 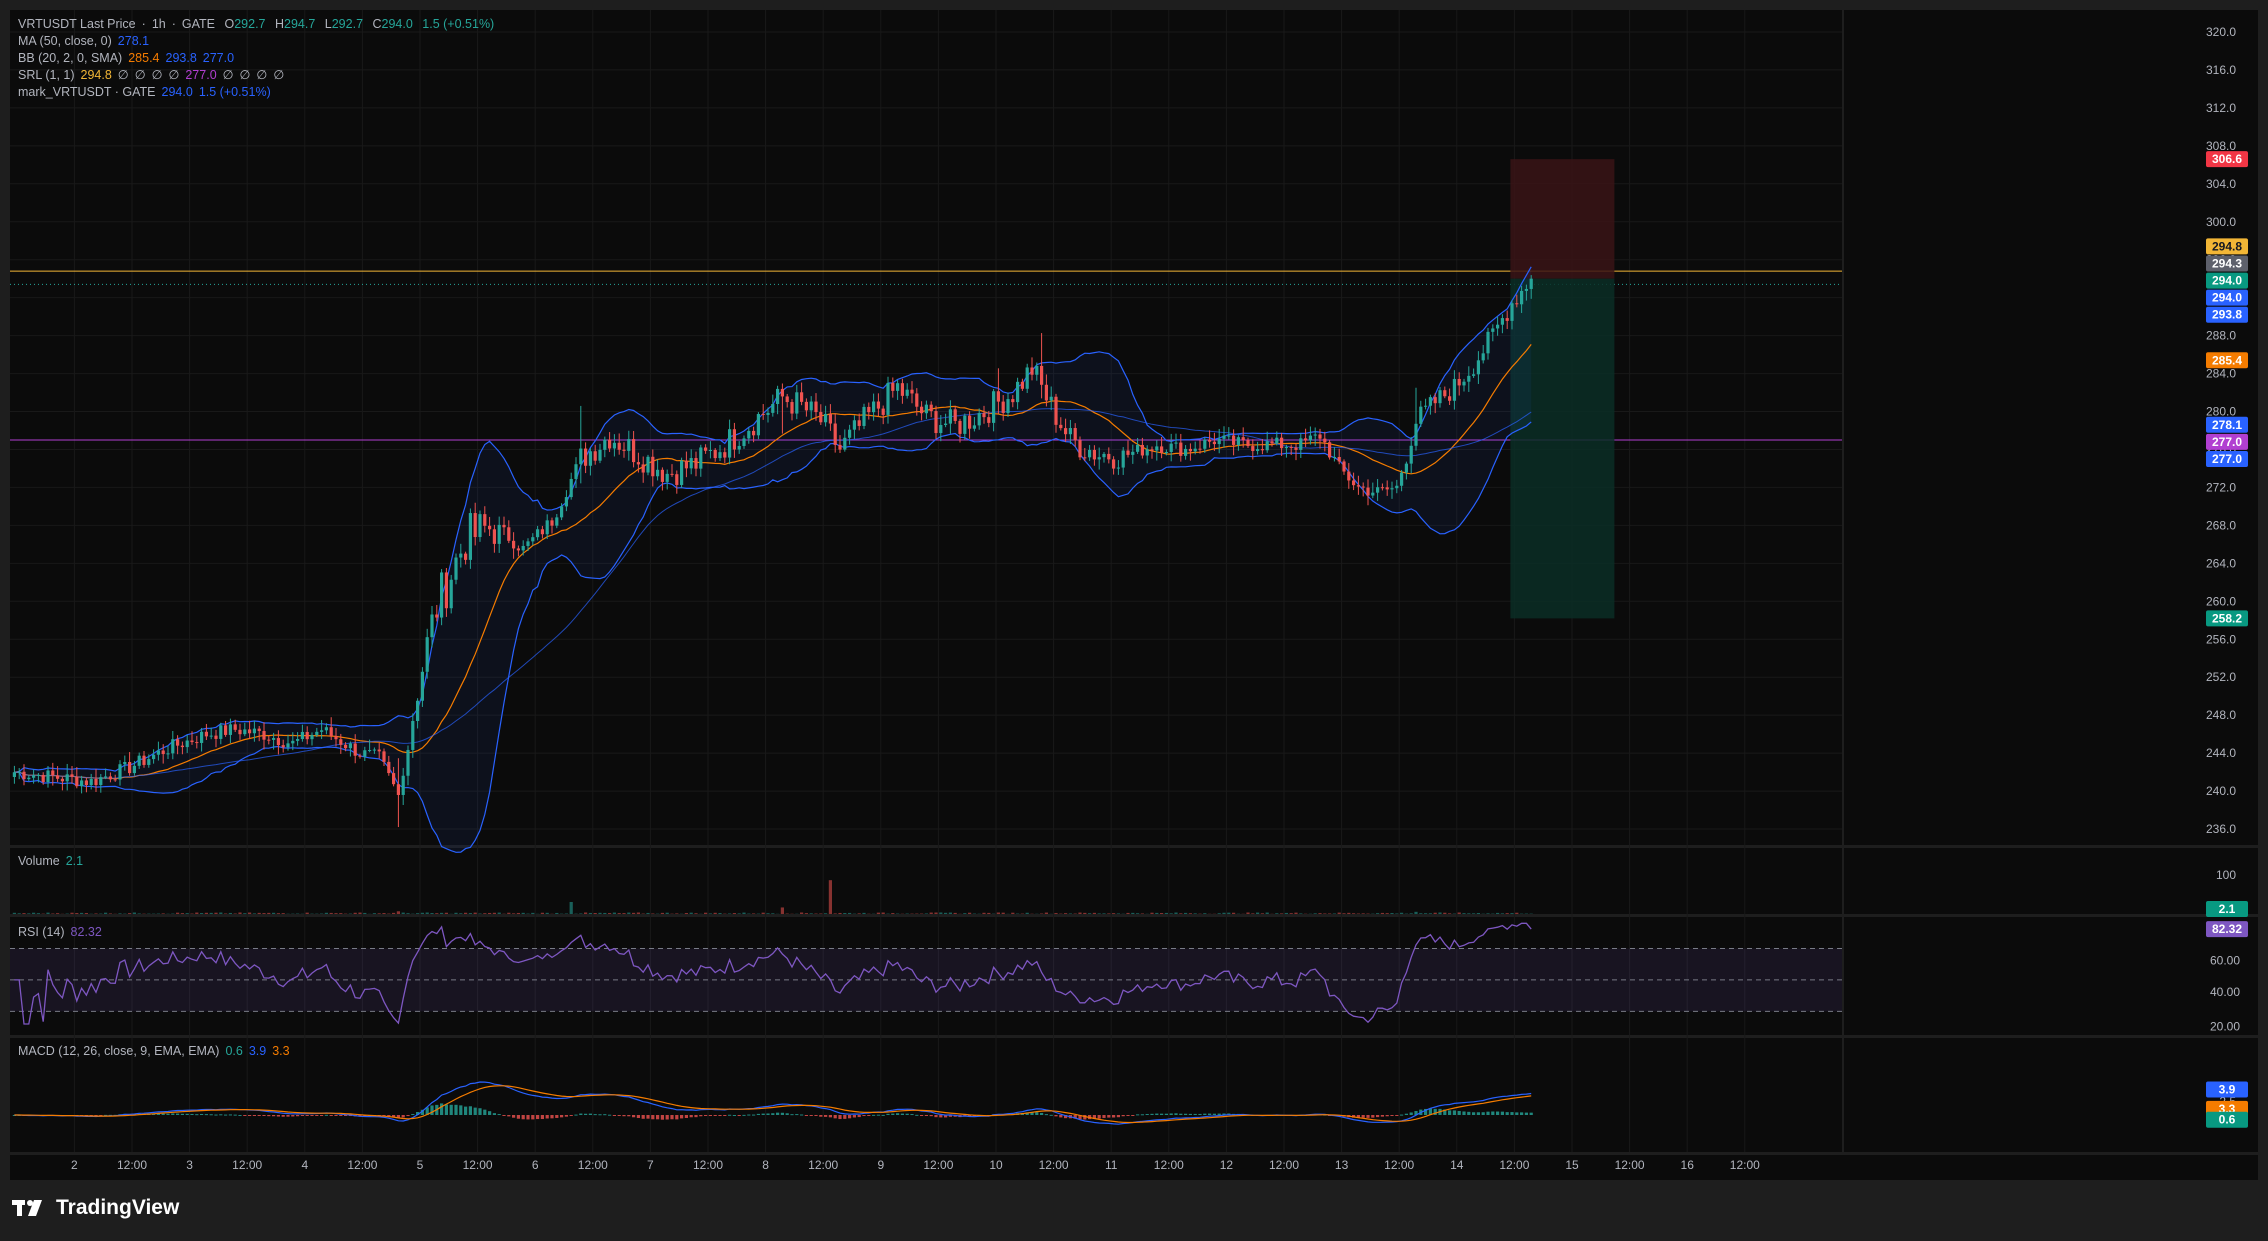 What do you see at coordinates (77, 24) in the screenshot?
I see `legend-symbol: VRTUSDT Last Price` at bounding box center [77, 24].